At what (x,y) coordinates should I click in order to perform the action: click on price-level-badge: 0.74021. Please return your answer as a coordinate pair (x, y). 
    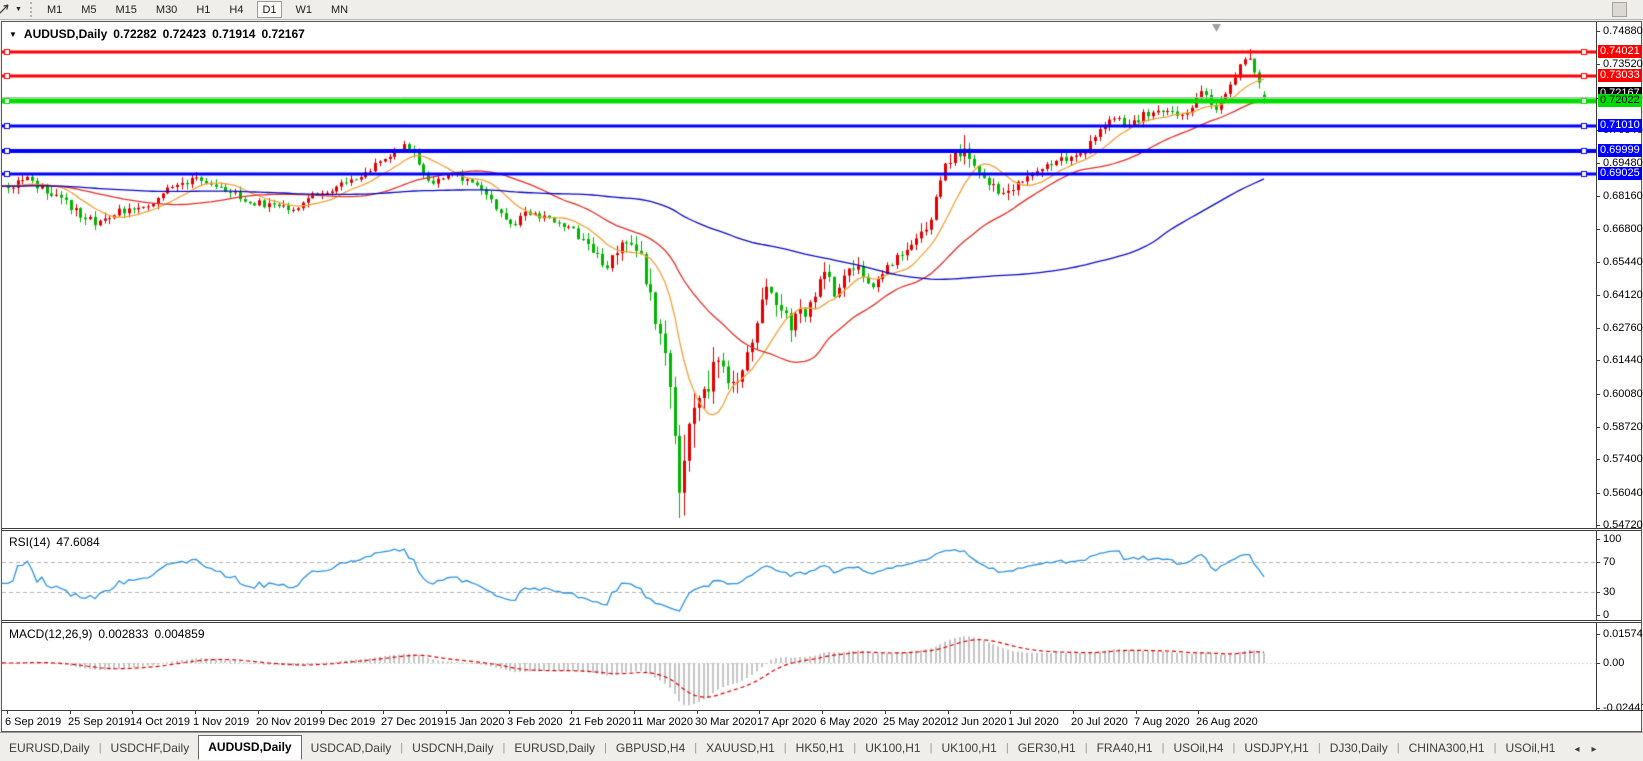
    Looking at the image, I should click on (1620, 51).